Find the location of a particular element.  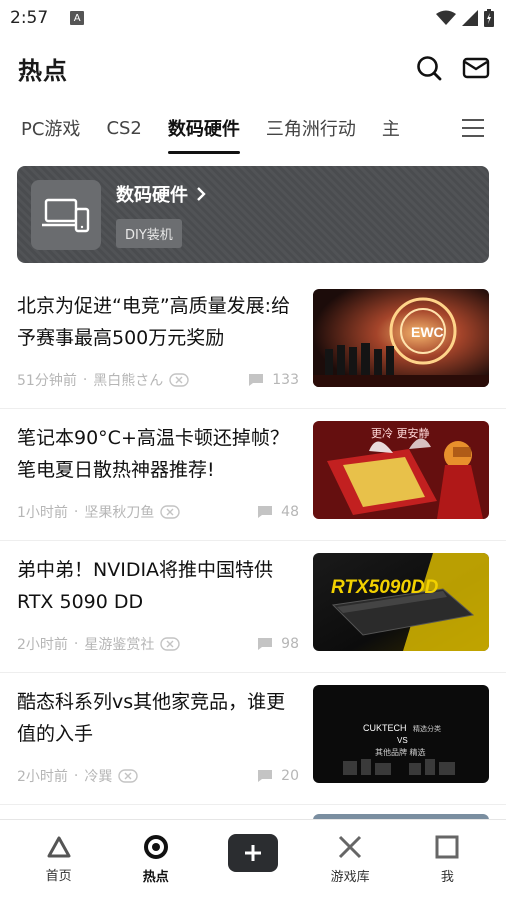

news-title: 弟中弟！NVIDIA将推中国特供RTX 5090 DD is located at coordinates (145, 586).